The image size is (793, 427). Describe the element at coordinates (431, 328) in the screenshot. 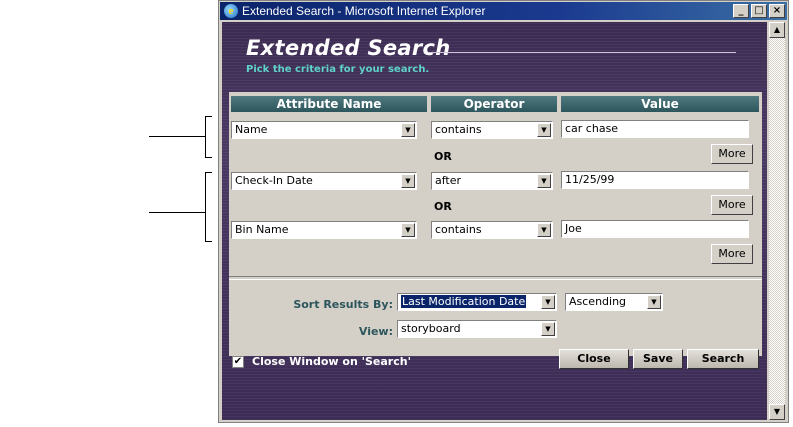

I see `view-select-value: storyboard` at that location.